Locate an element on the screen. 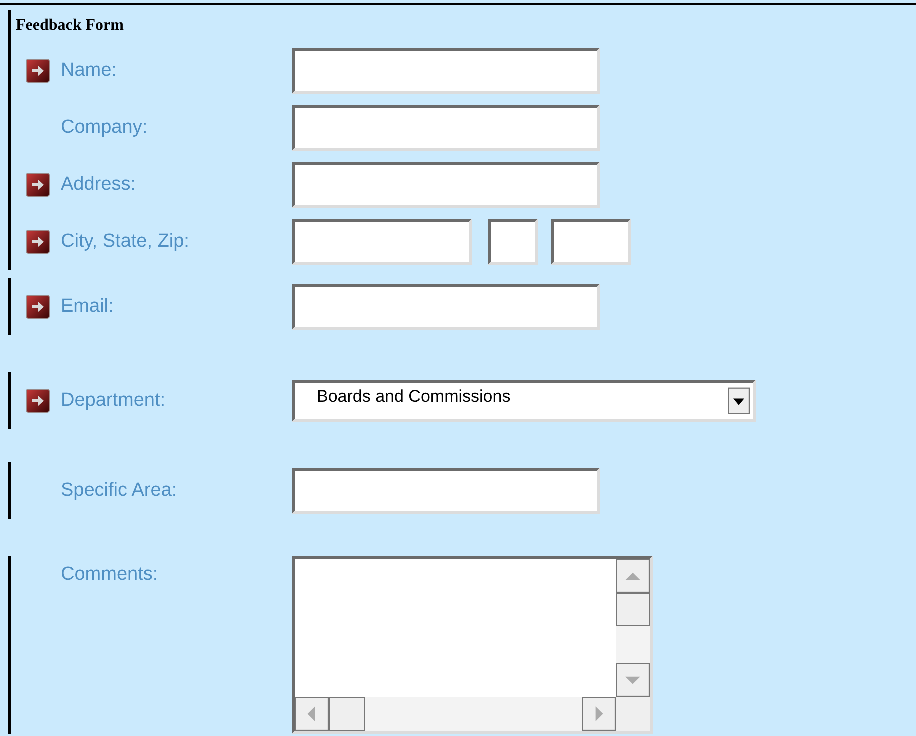  zip-field is located at coordinates (591, 241).